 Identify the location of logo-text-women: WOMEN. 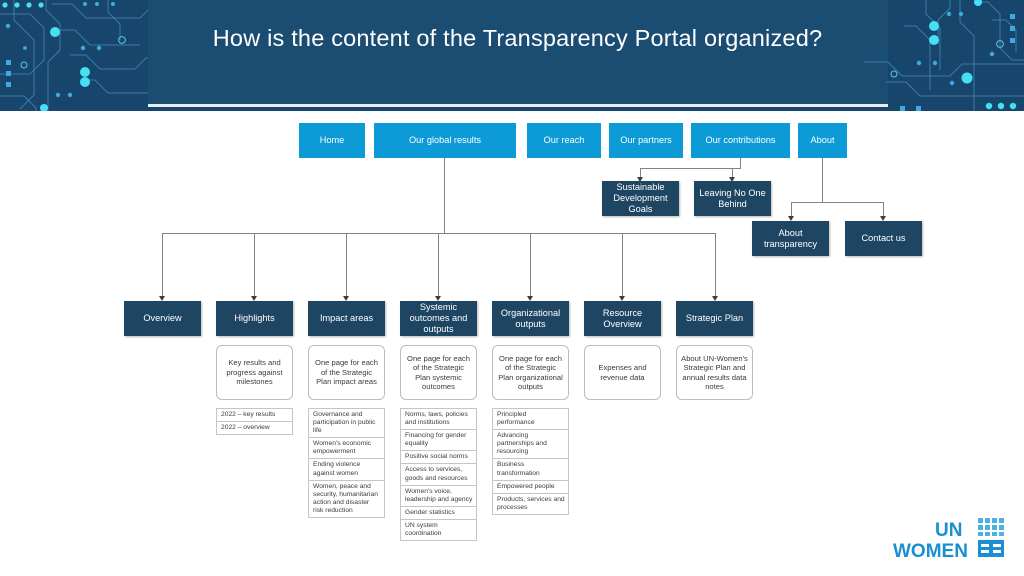
(930, 551).